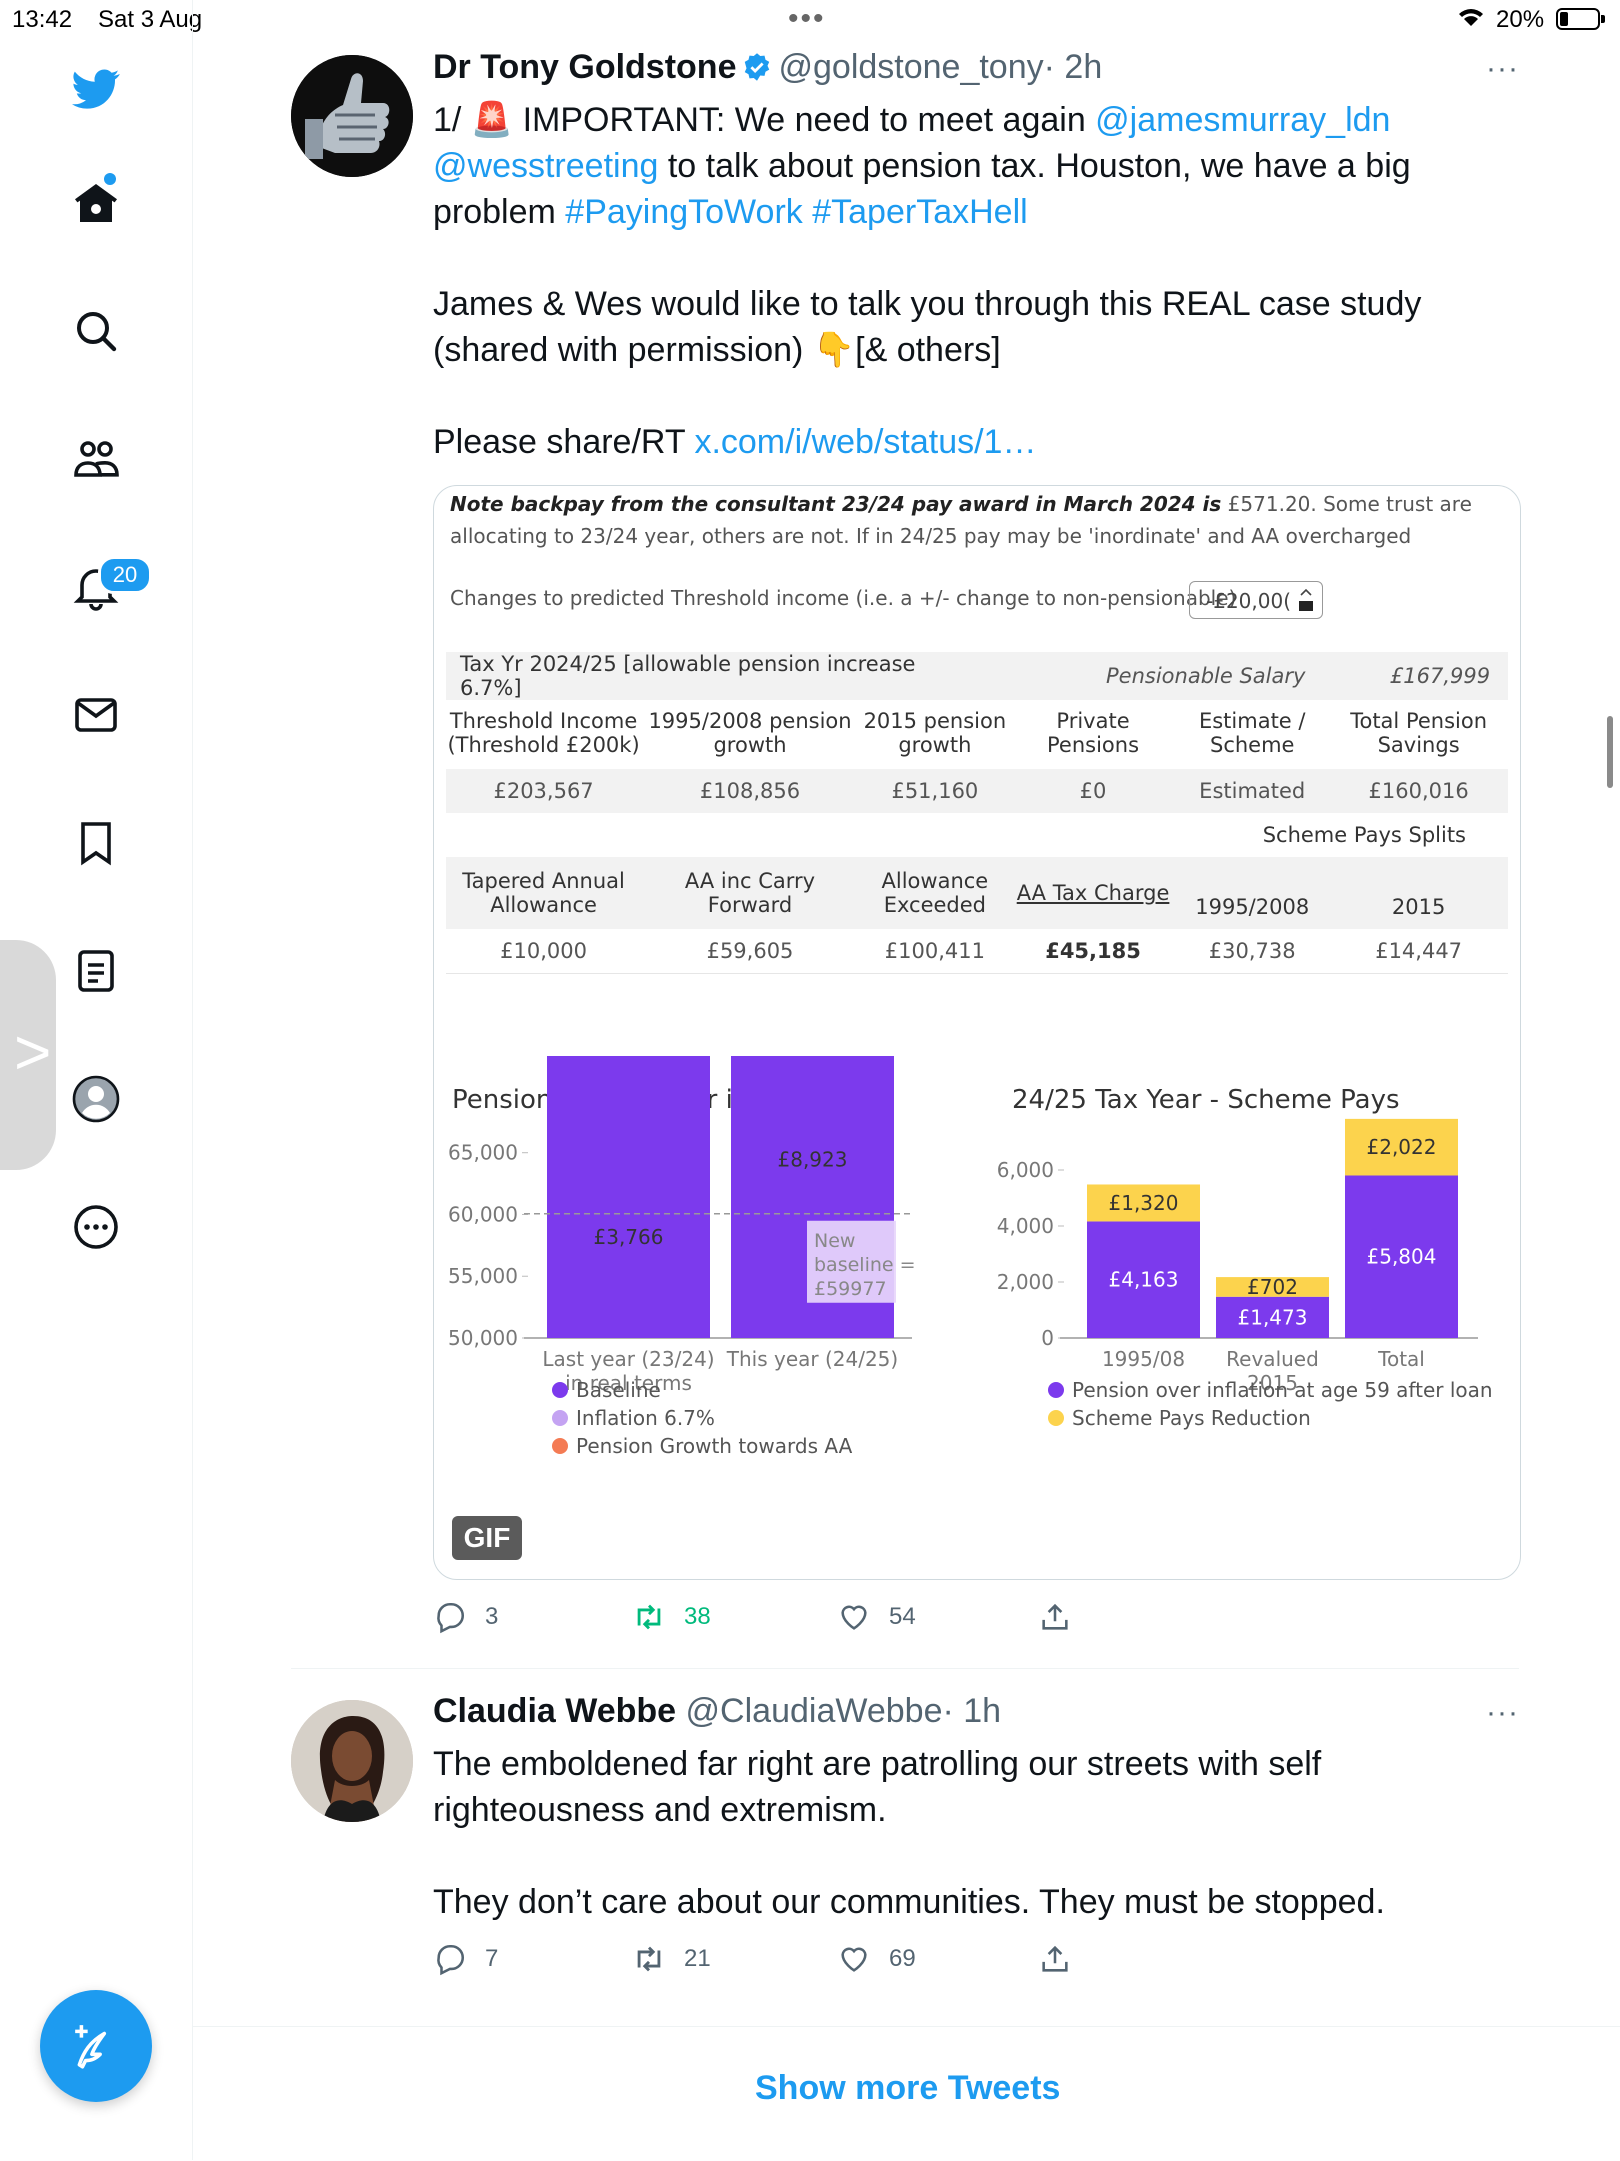 This screenshot has width=1620, height=2161. Describe the element at coordinates (783, 1620) in the screenshot. I see `tweet-actions: 3 38 54` at that location.